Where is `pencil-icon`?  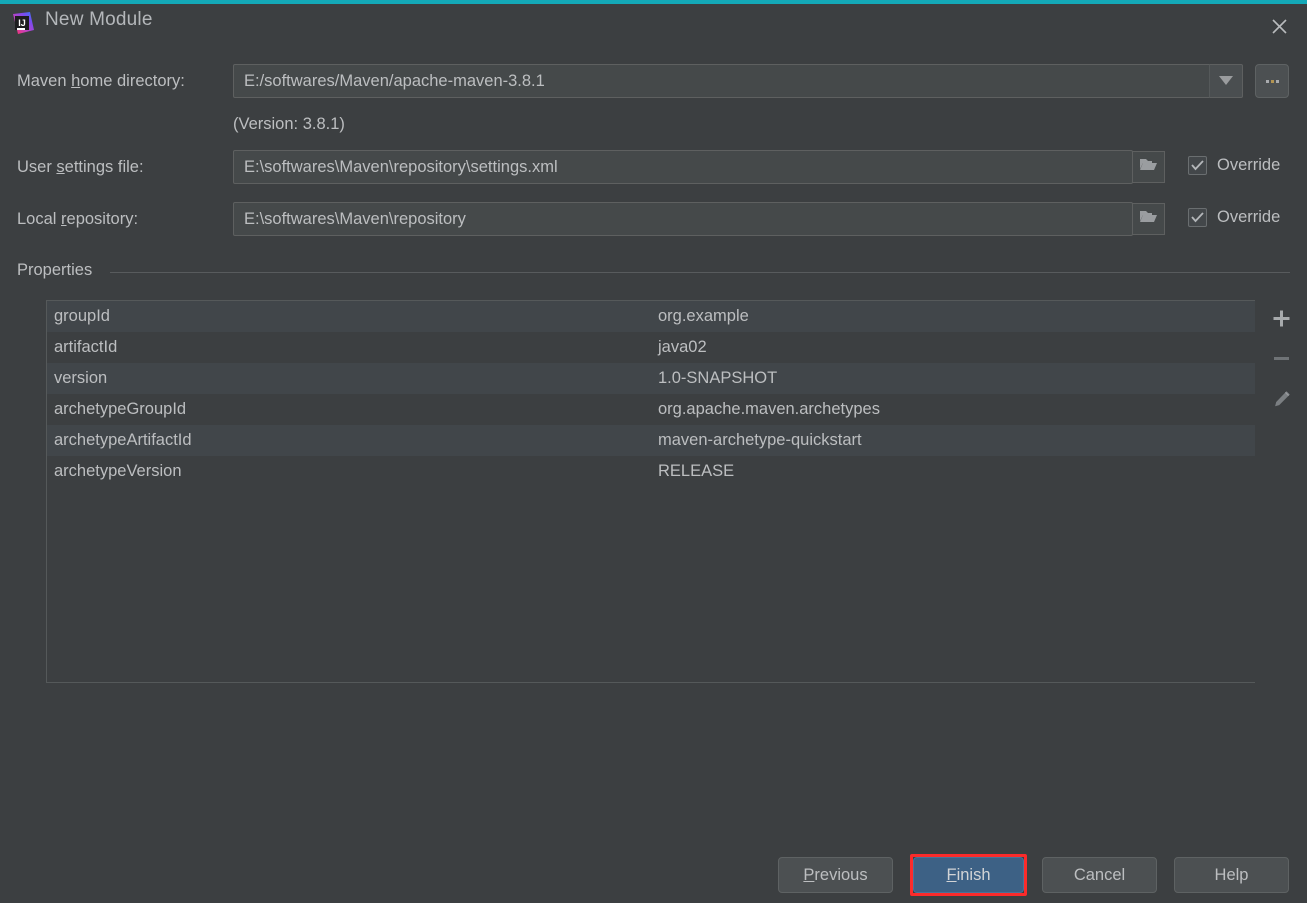
pencil-icon is located at coordinates (1282, 401).